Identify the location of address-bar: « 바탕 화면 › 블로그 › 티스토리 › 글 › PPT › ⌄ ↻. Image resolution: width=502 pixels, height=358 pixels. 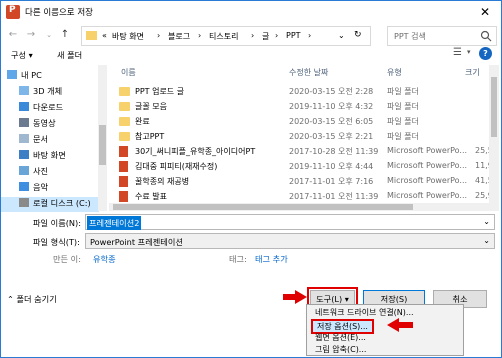
(226, 36).